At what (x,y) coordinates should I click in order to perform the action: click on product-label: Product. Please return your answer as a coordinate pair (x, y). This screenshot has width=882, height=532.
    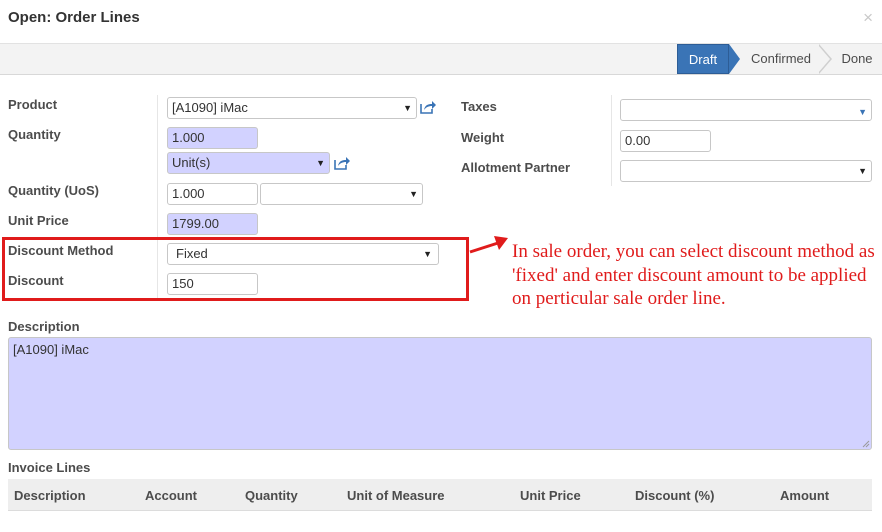
    Looking at the image, I should click on (33, 104).